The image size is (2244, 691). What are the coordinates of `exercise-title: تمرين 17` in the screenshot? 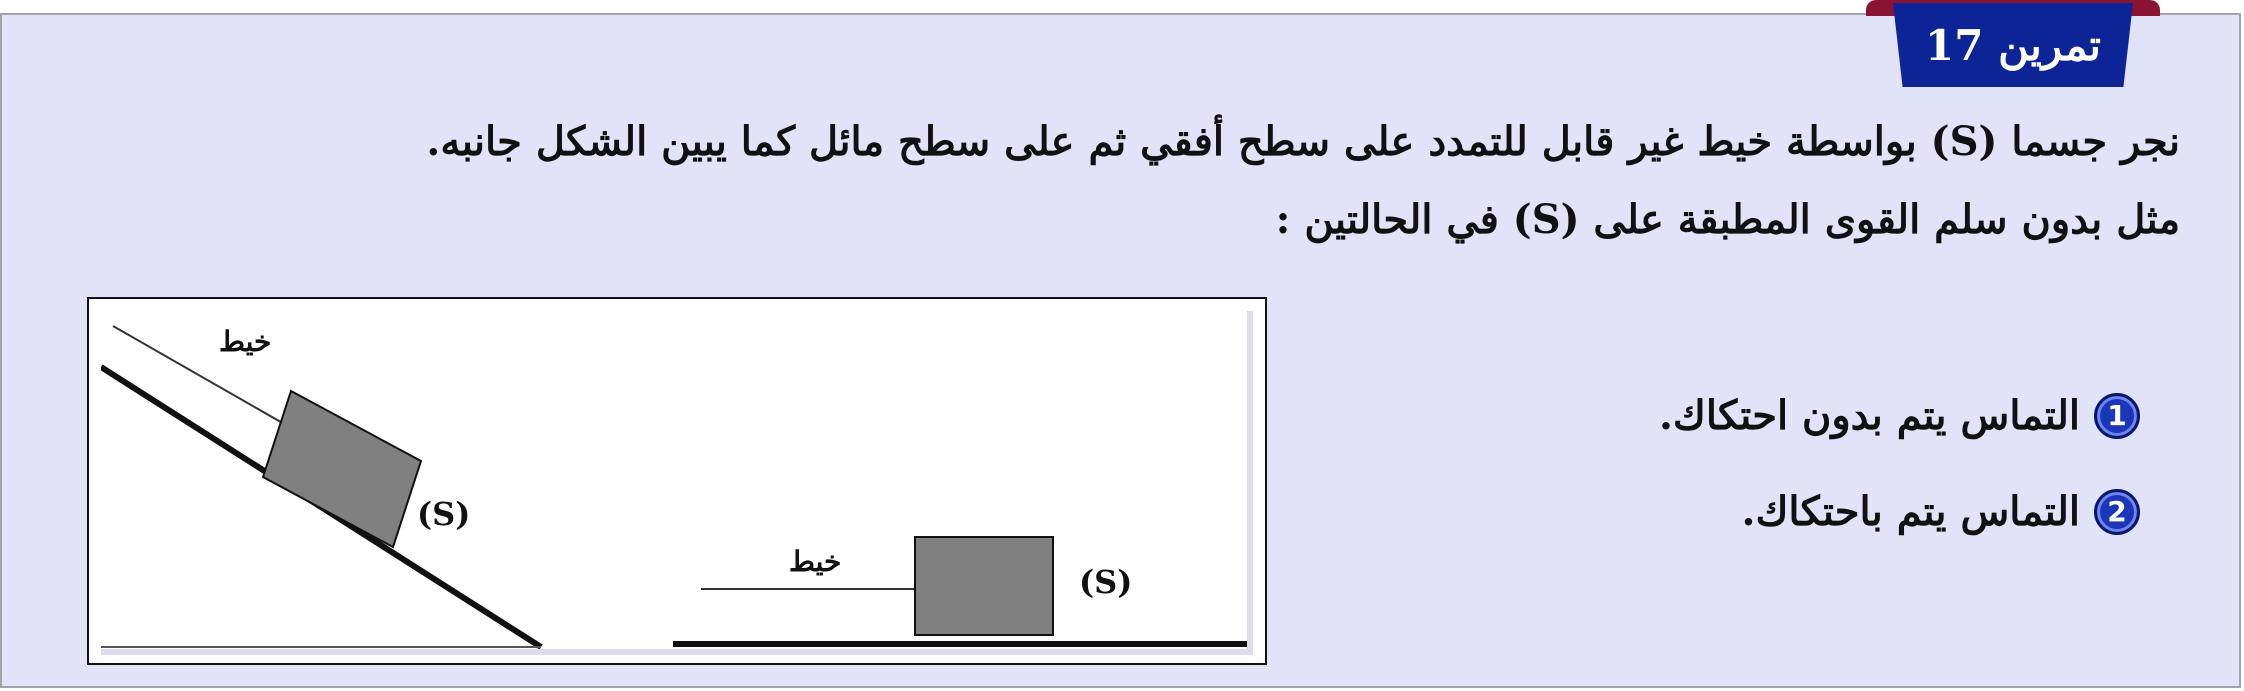 It's located at (2013, 45).